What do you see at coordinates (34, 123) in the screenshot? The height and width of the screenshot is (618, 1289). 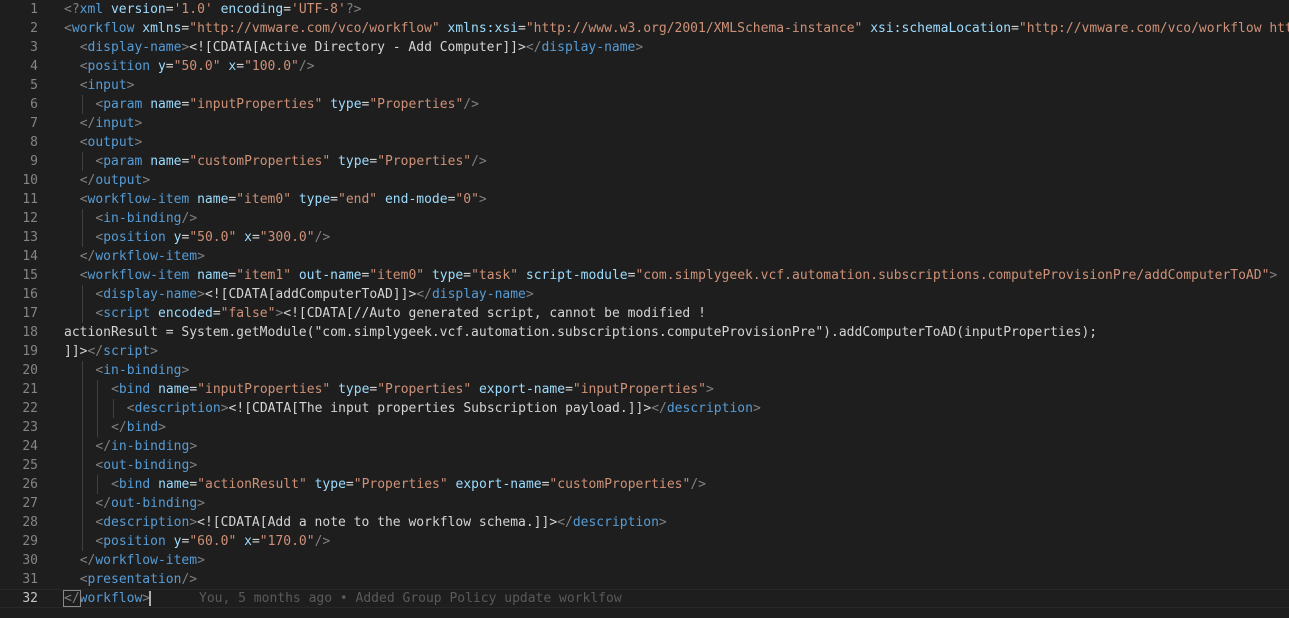 I see `line-number: 7` at bounding box center [34, 123].